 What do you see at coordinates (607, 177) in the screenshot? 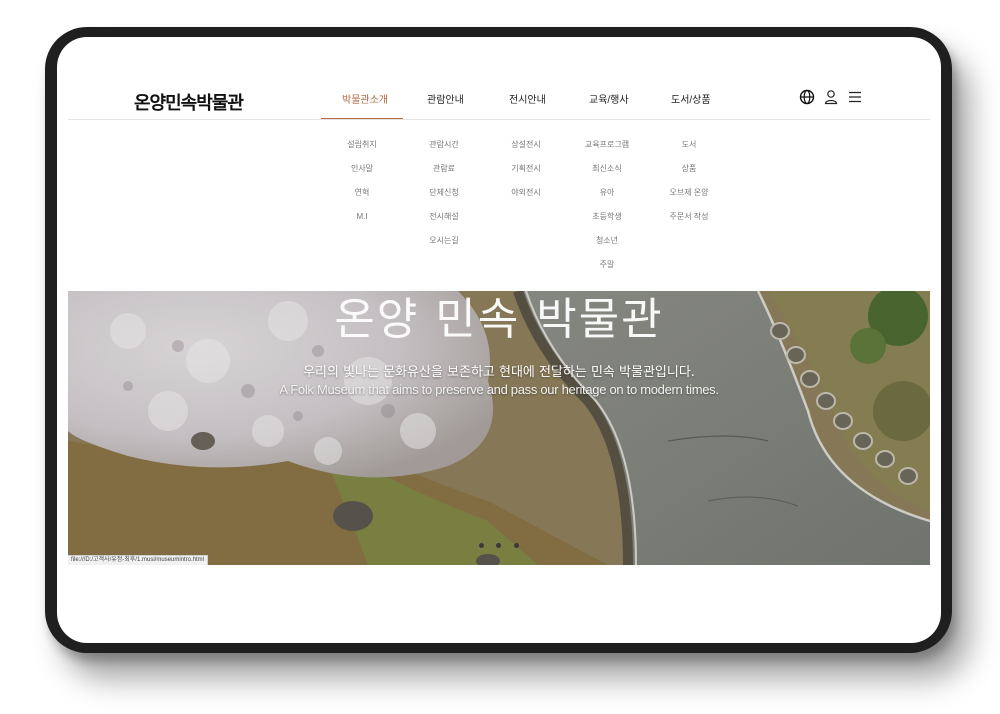
I see `submenu-item: 최신소식` at bounding box center [607, 177].